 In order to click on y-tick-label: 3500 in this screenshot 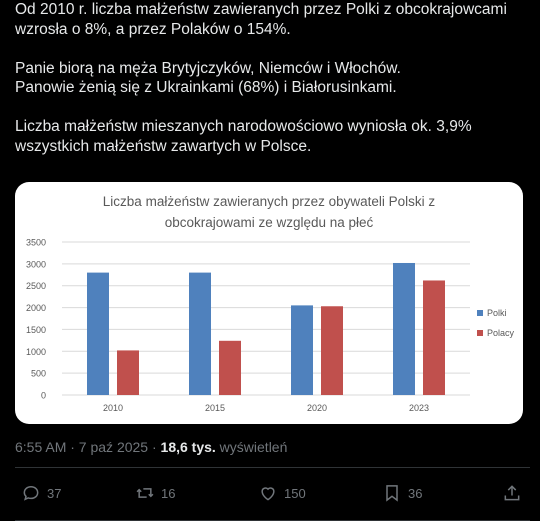, I will do `click(36, 243)`.